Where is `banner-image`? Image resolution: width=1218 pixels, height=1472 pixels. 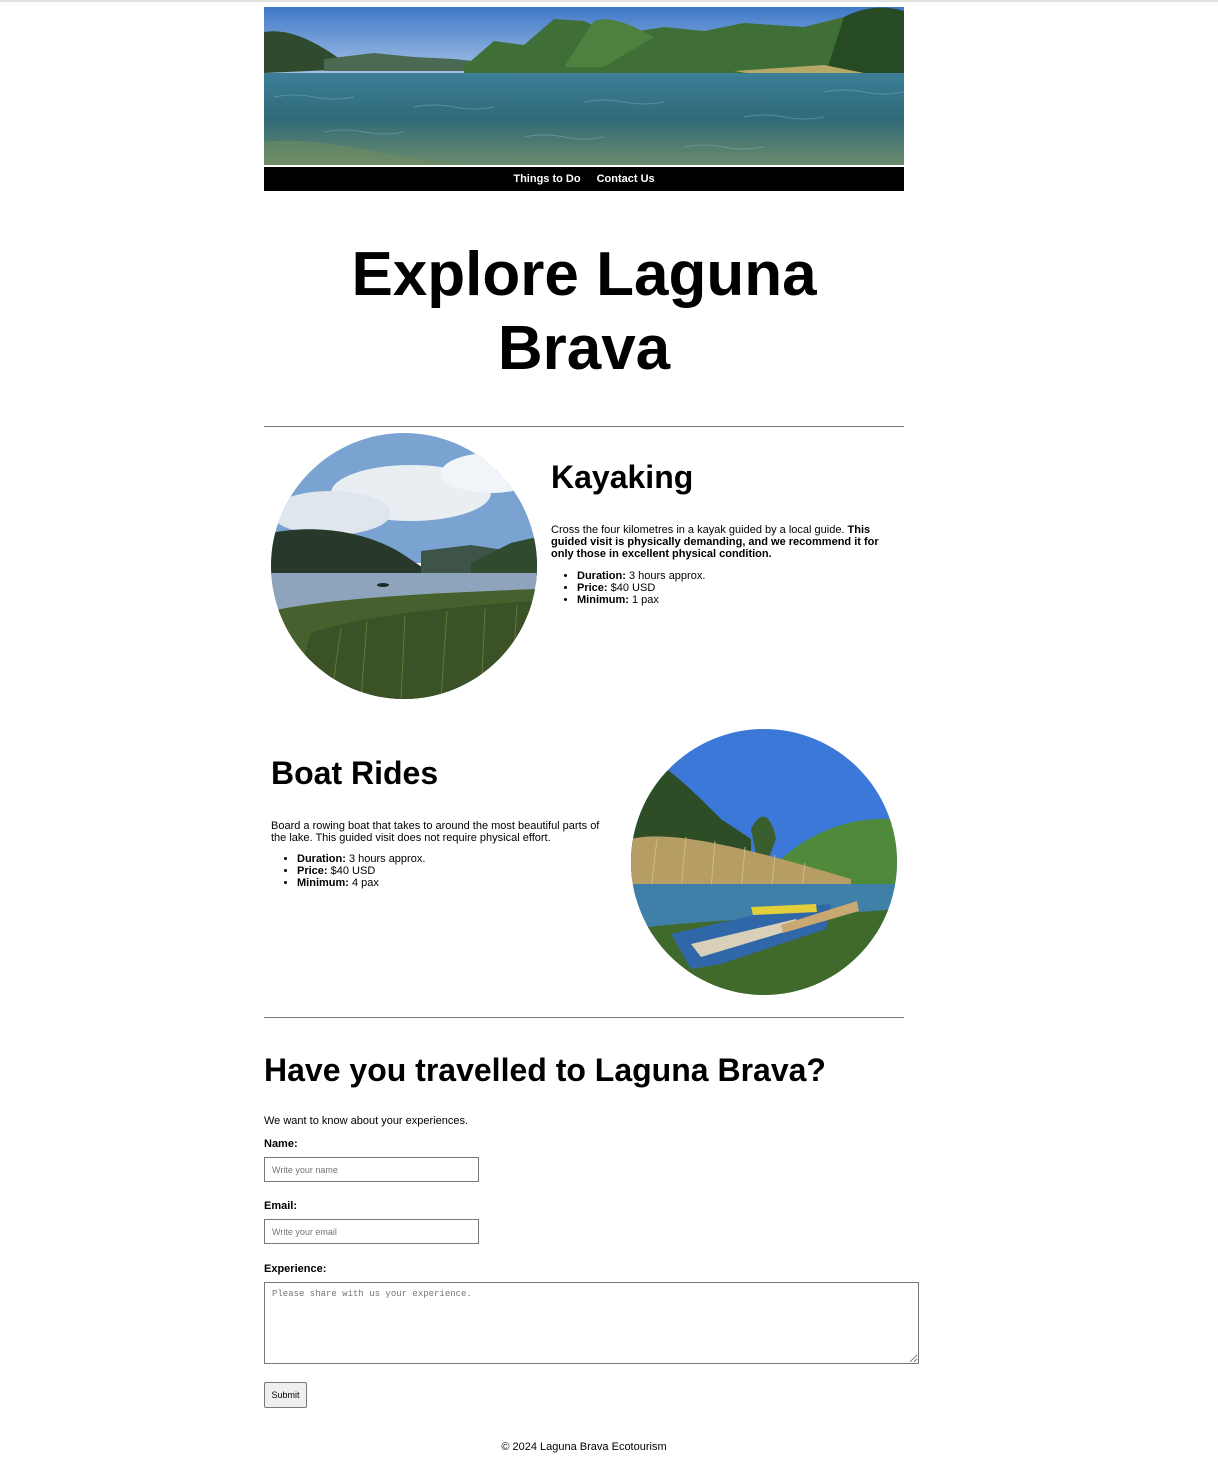 banner-image is located at coordinates (584, 86).